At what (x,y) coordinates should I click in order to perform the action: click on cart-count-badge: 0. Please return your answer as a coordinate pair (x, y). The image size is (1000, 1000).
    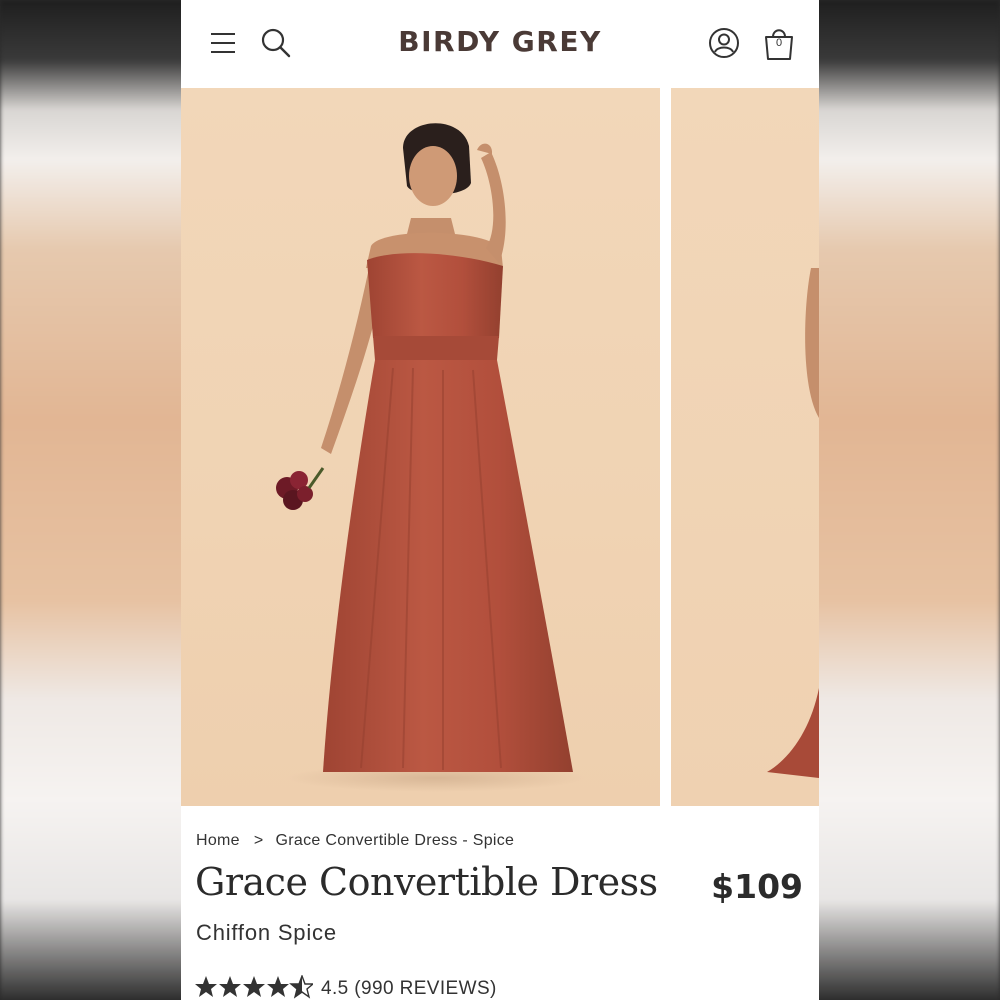
    Looking at the image, I should click on (779, 43).